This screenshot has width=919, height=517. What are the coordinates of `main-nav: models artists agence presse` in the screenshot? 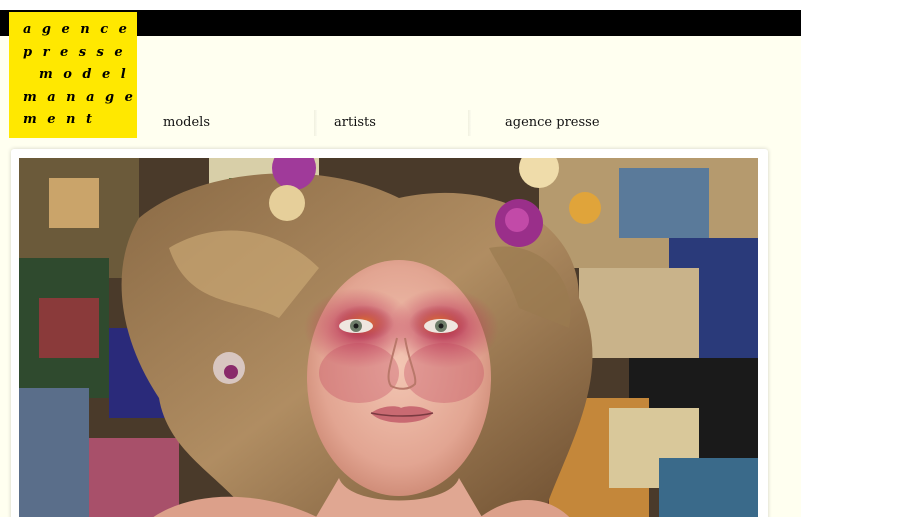 It's located at (469, 123).